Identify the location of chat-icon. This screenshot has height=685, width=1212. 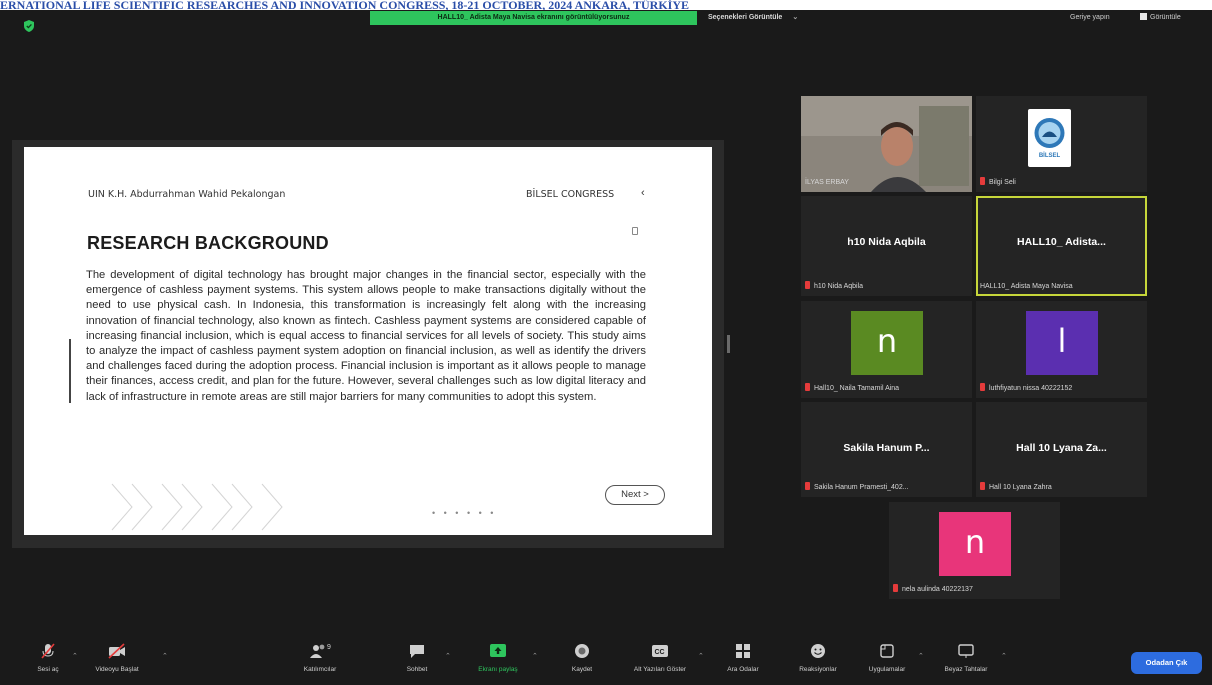
(417, 651).